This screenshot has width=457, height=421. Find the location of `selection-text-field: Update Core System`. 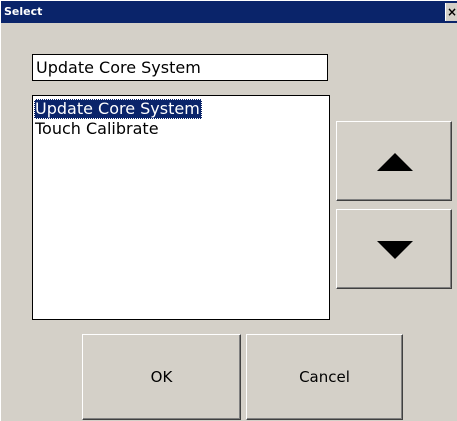

selection-text-field: Update Core System is located at coordinates (180, 67).